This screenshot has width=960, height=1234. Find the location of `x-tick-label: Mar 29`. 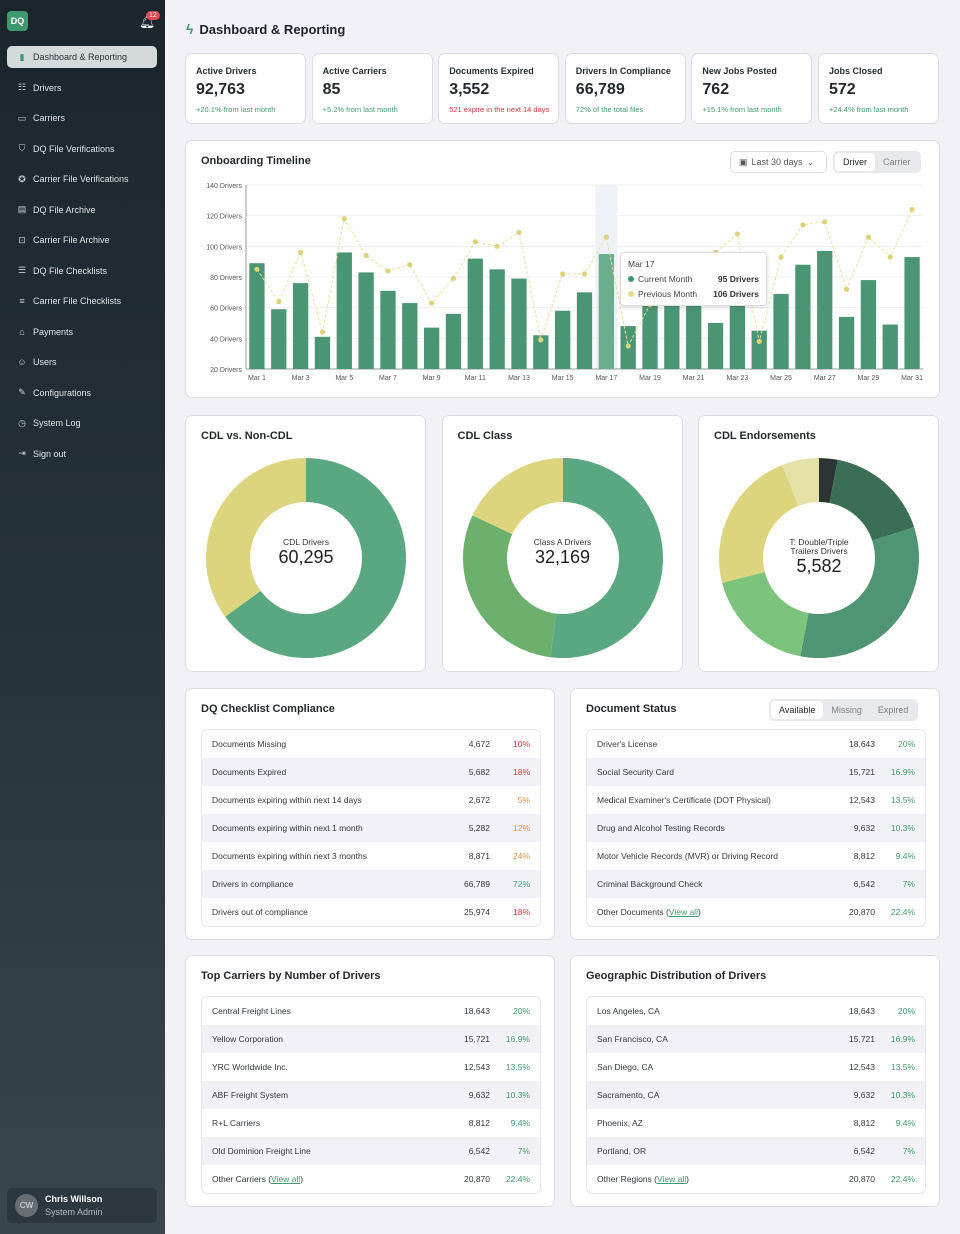

x-tick-label: Mar 29 is located at coordinates (869, 378).